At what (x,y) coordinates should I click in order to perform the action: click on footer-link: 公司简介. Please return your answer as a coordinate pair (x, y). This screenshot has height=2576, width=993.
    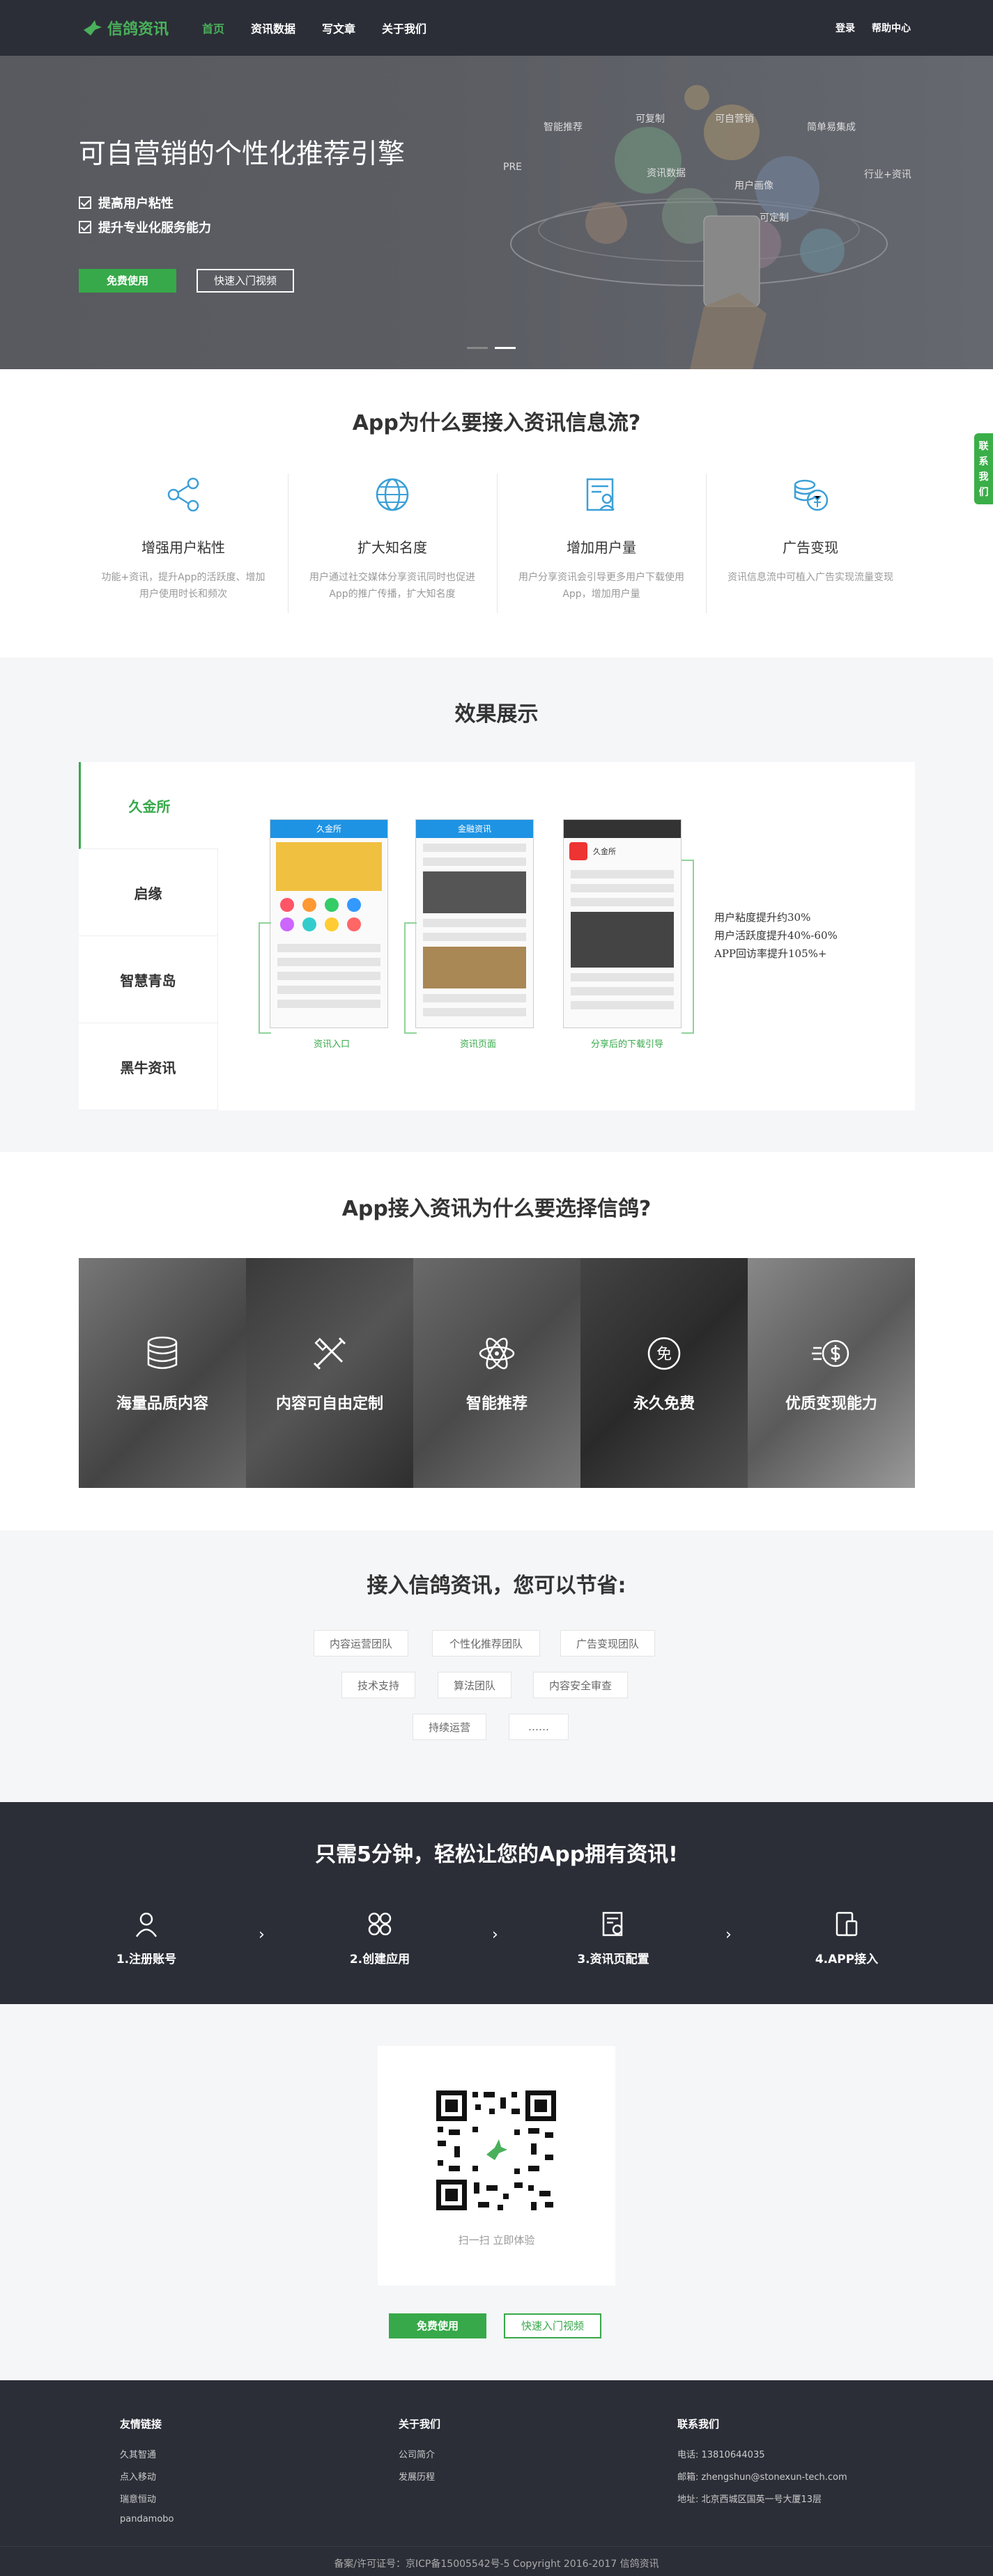
    Looking at the image, I should click on (417, 2453).